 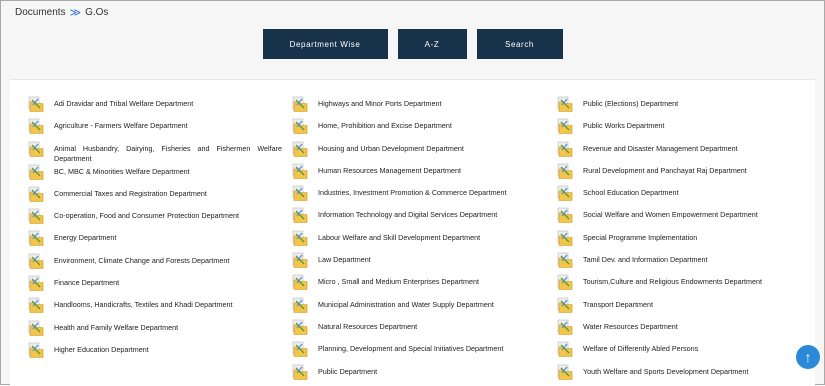 I want to click on a-z-button: A-Z, so click(x=432, y=44).